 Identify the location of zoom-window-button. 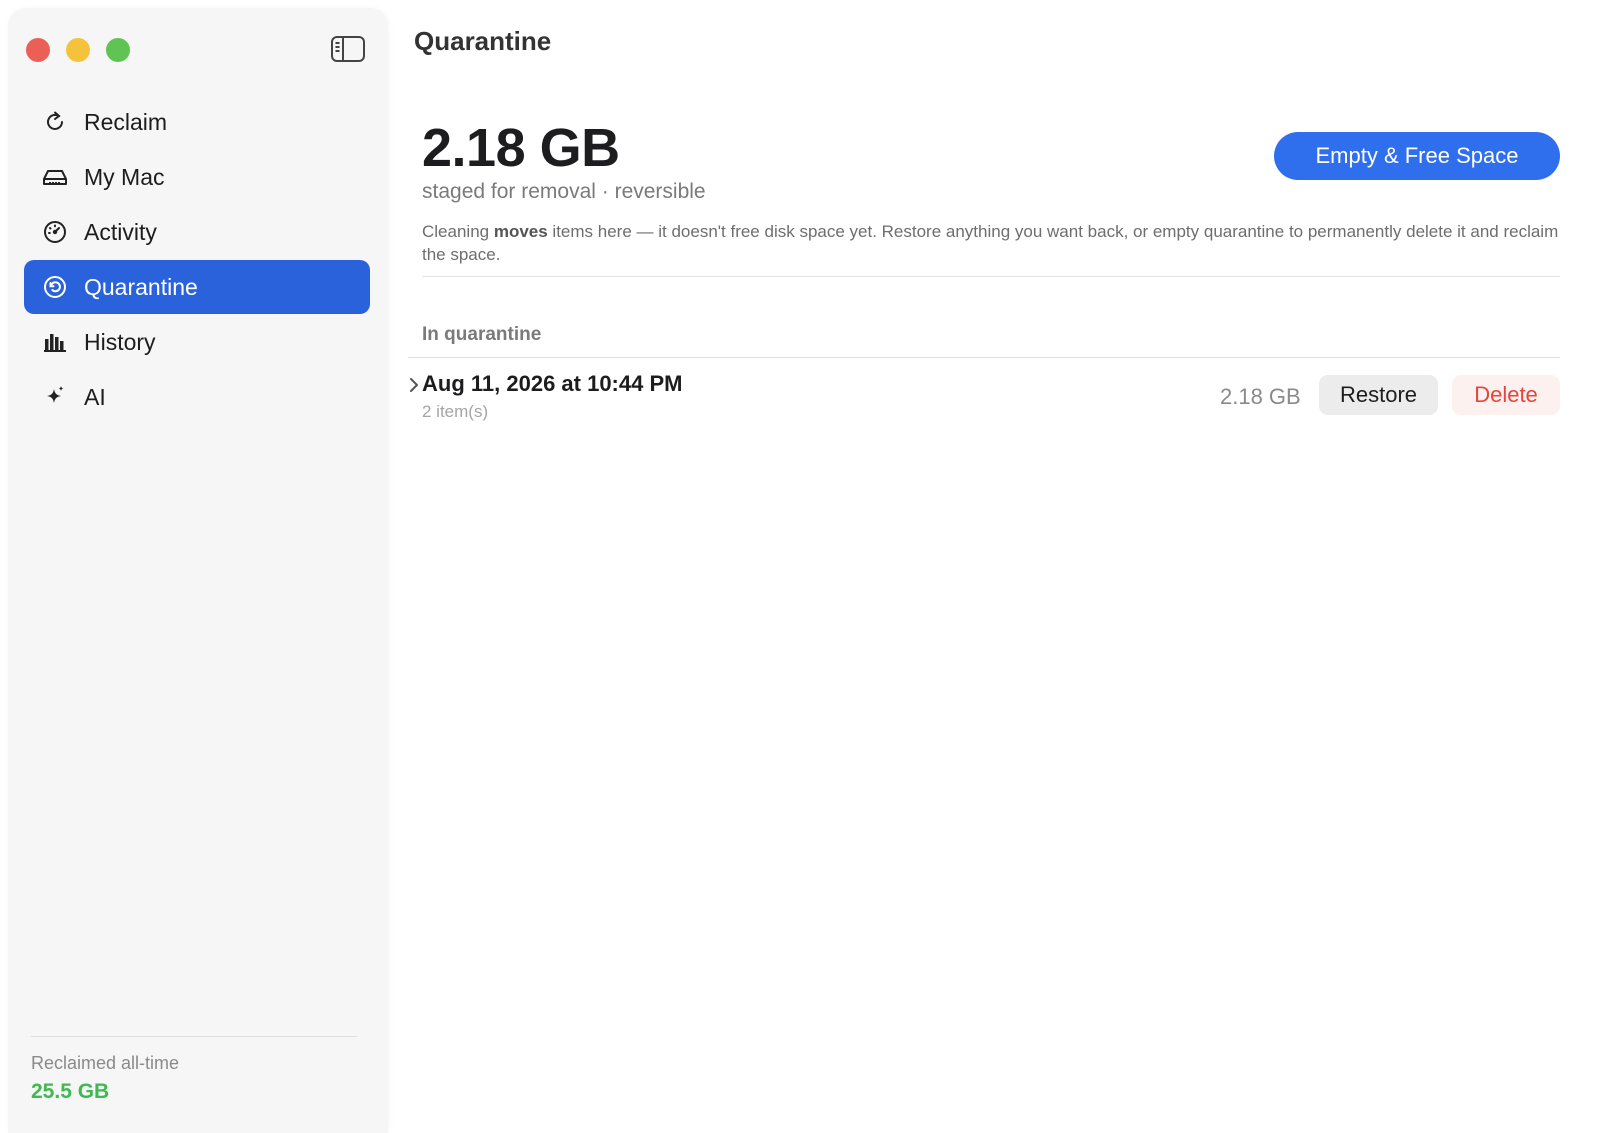
(118, 50).